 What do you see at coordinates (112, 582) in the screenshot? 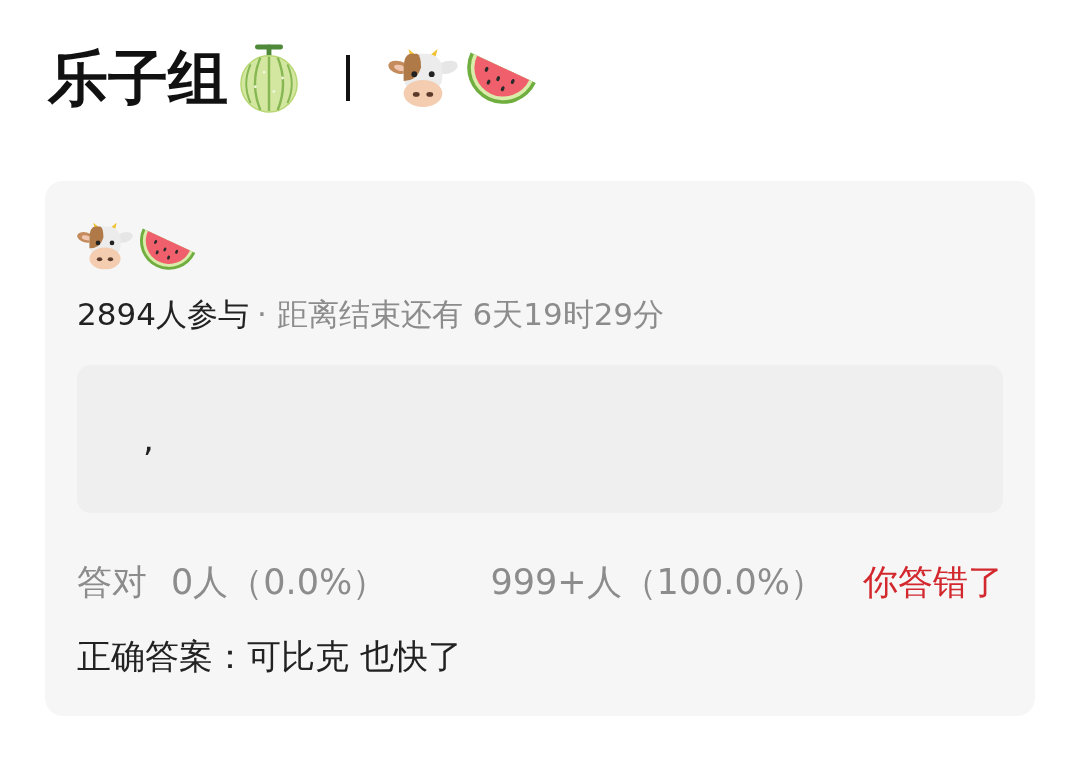
I see `correct-label: 答对` at bounding box center [112, 582].